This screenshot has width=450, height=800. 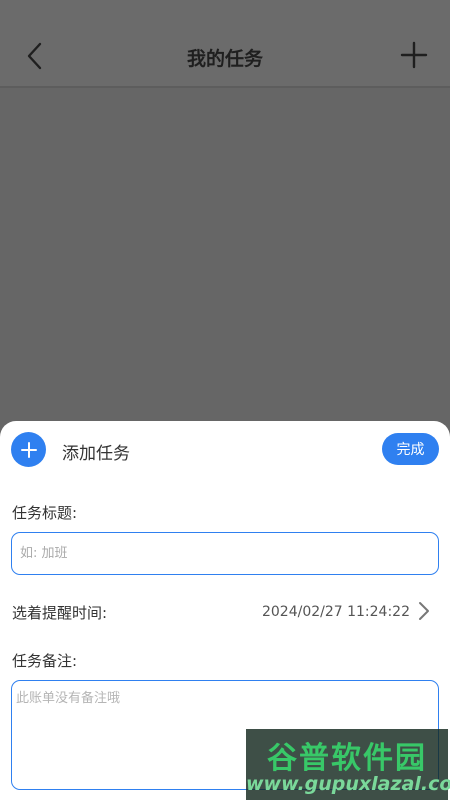 What do you see at coordinates (224, 59) in the screenshot?
I see `page-title: 我的任务` at bounding box center [224, 59].